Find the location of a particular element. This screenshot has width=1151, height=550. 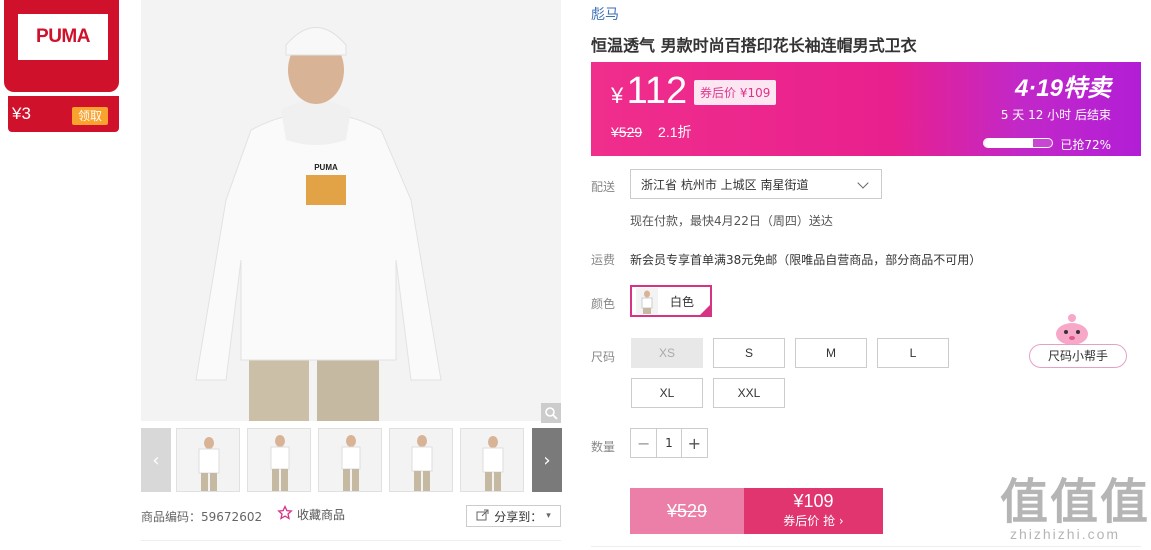

size-option-l: L is located at coordinates (913, 353).